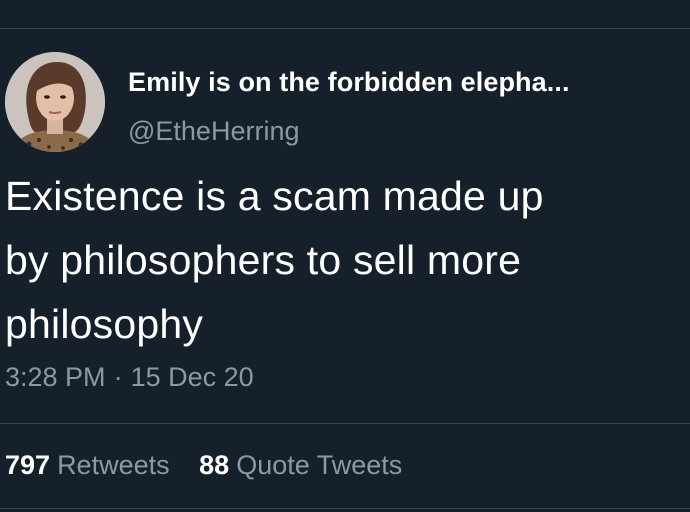 This screenshot has width=690, height=512. I want to click on tweet-timestamp: 3:28 PM · 15 Dec 20, so click(129, 377).